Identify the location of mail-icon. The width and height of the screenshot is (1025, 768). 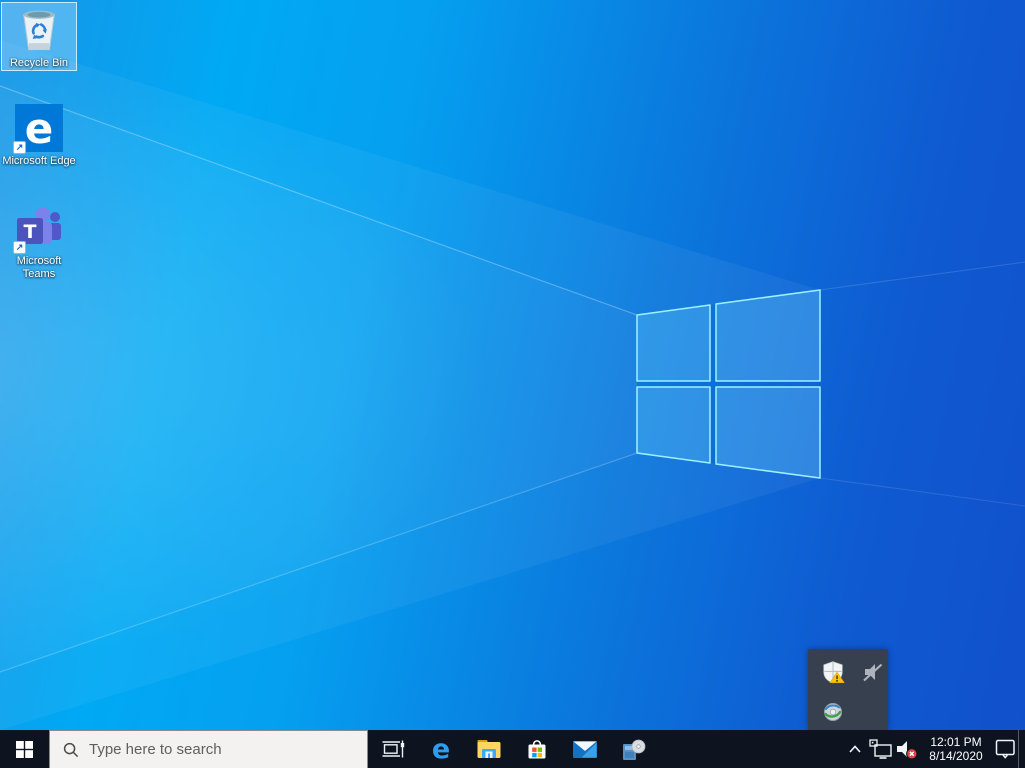
(585, 749).